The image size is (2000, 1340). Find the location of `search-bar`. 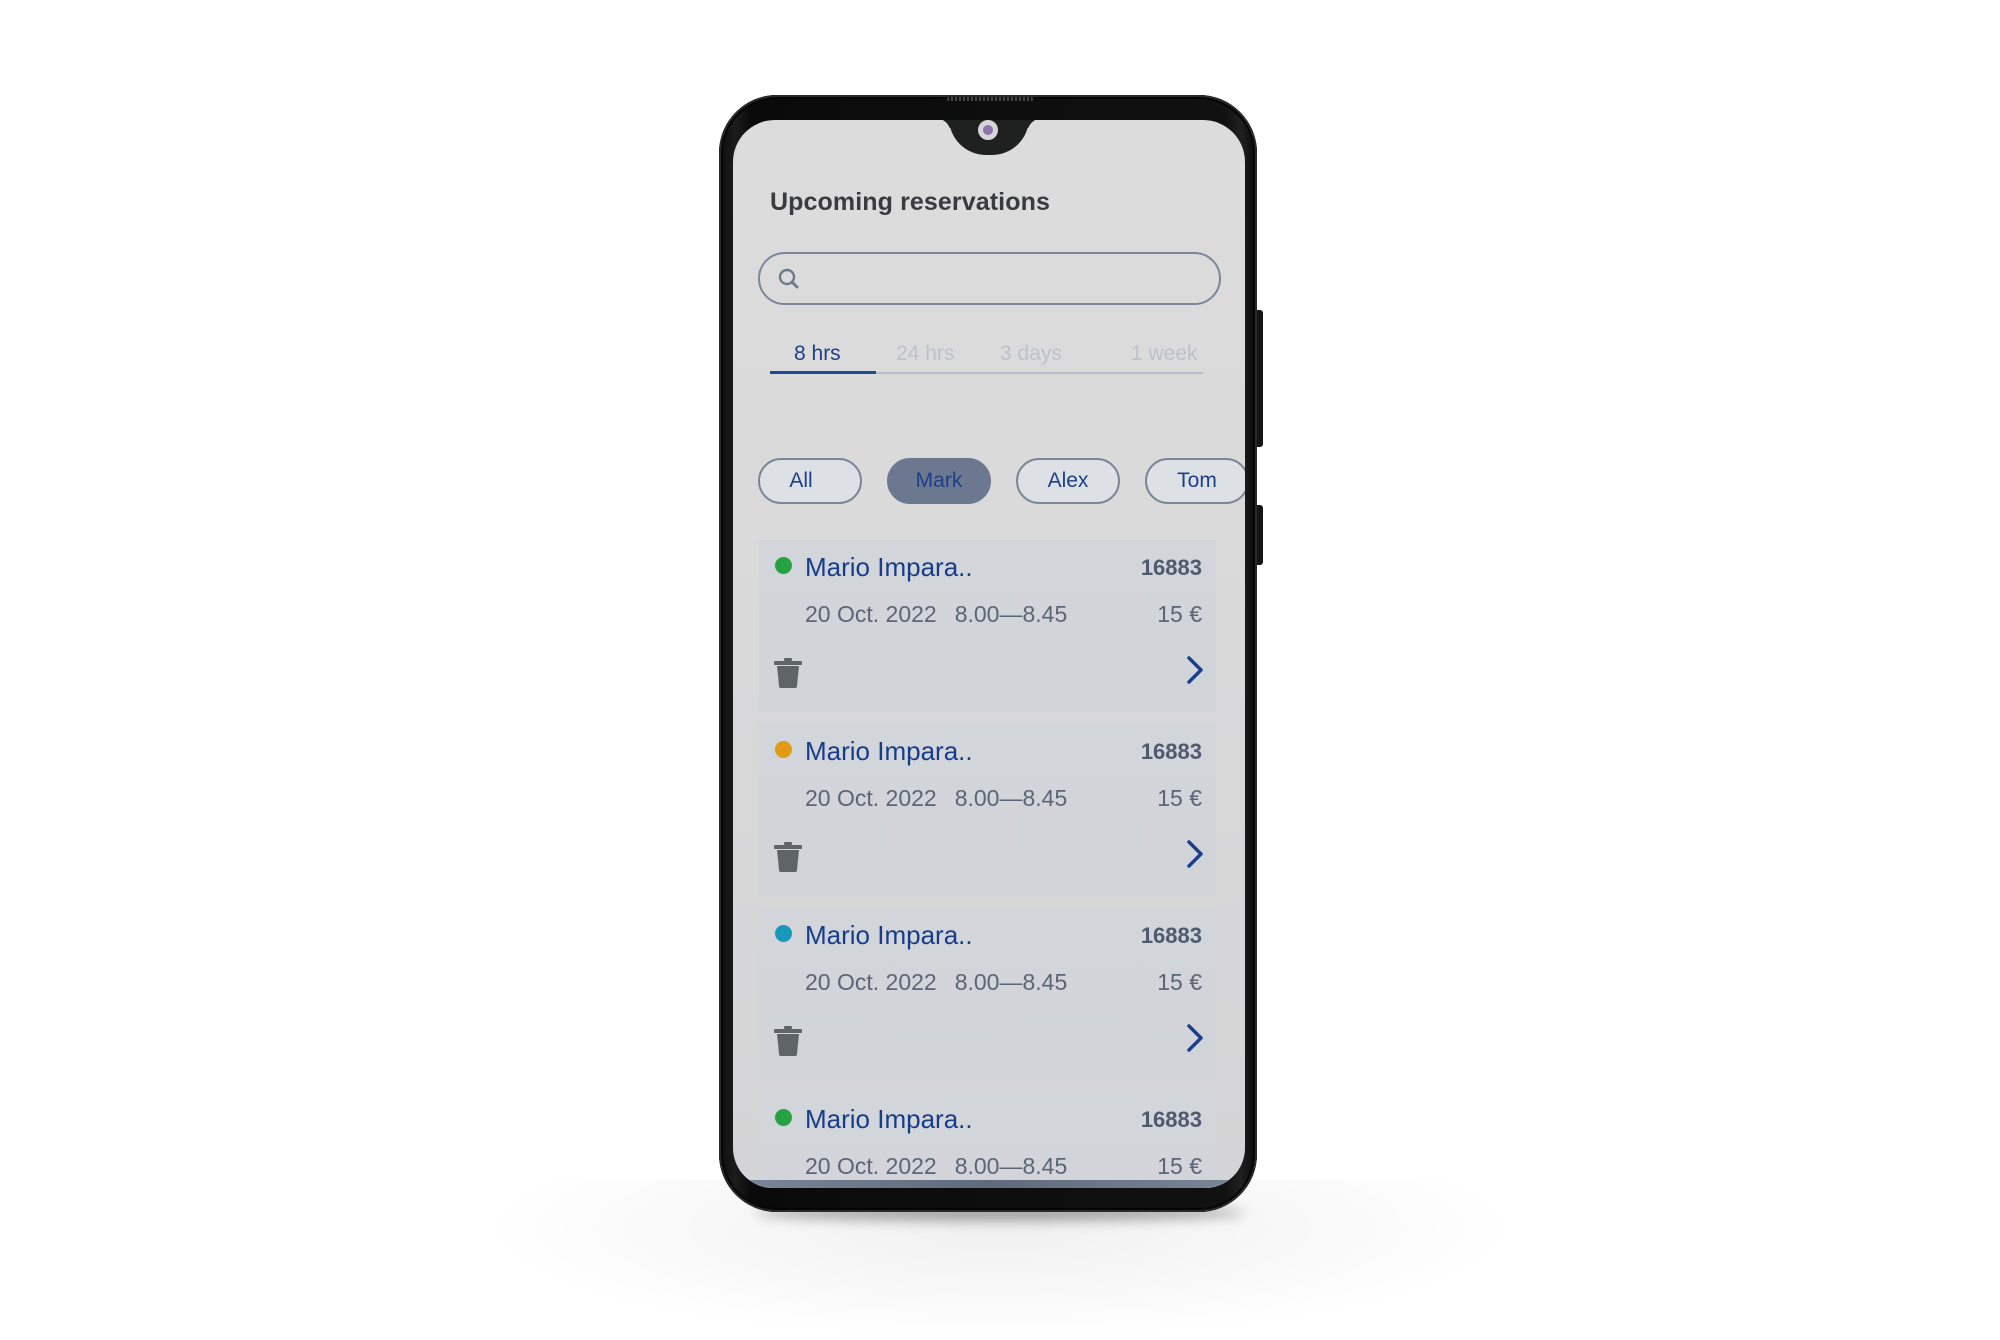

search-bar is located at coordinates (989, 278).